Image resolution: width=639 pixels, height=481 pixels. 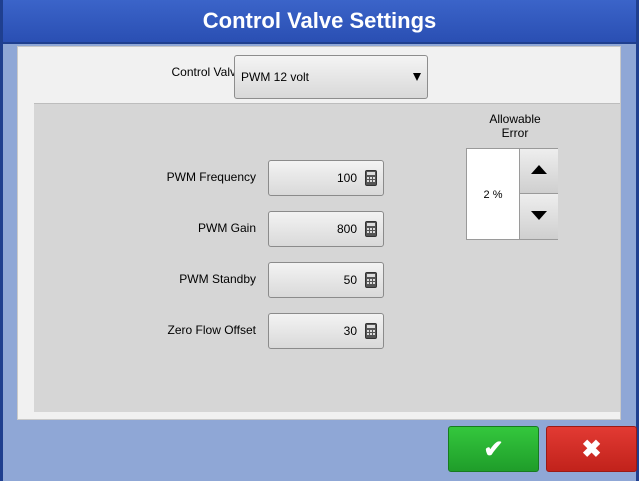 What do you see at coordinates (326, 331) in the screenshot?
I see `zero-flow-offset-button: 30` at bounding box center [326, 331].